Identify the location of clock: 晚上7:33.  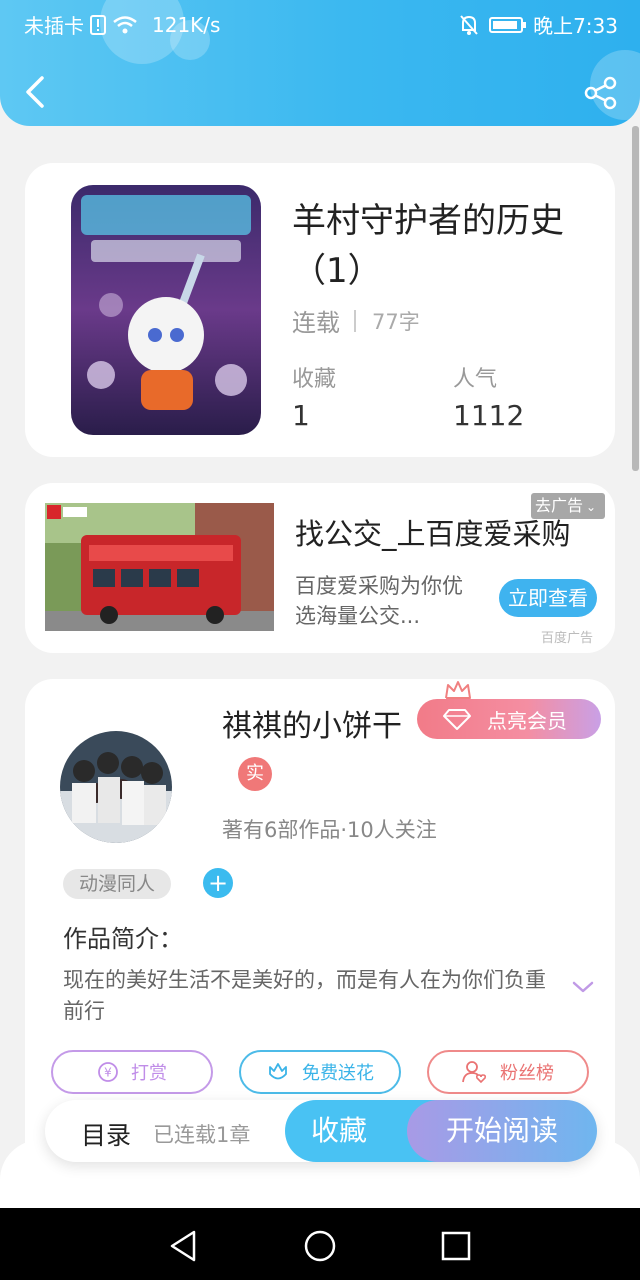
(575, 26).